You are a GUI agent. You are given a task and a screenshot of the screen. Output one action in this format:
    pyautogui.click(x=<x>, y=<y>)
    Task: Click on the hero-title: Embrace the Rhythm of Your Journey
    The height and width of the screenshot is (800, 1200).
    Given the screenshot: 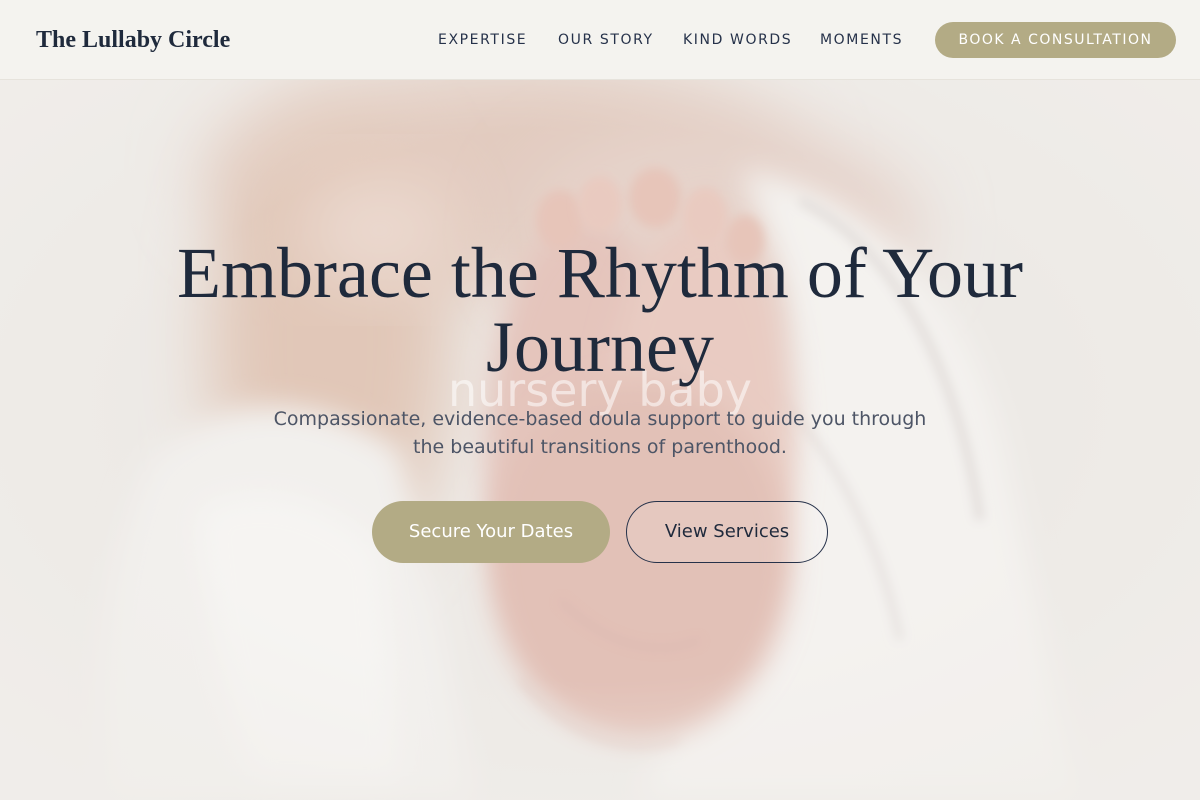 What is the action you would take?
    pyautogui.click(x=600, y=310)
    